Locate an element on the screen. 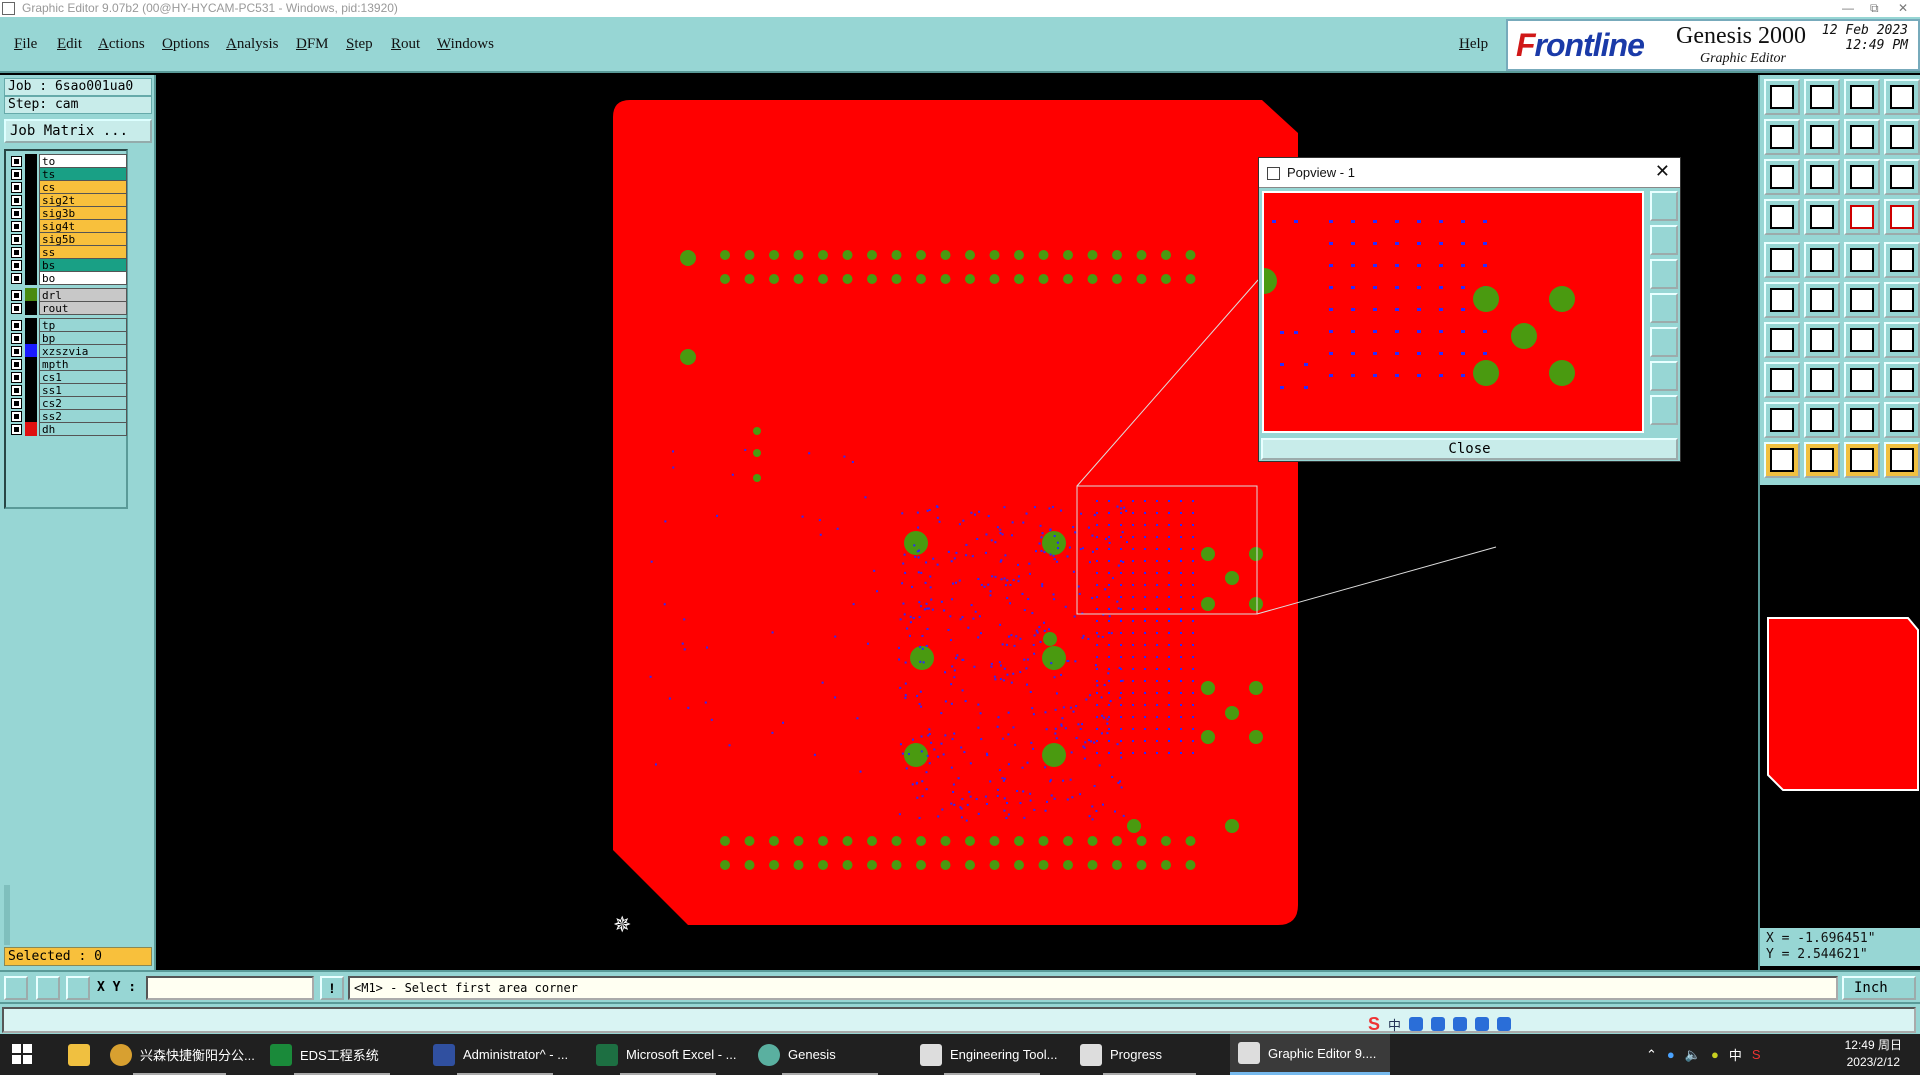 The width and height of the screenshot is (1920, 1075). tray-bluetooth-icon: ● is located at coordinates (1671, 1054).